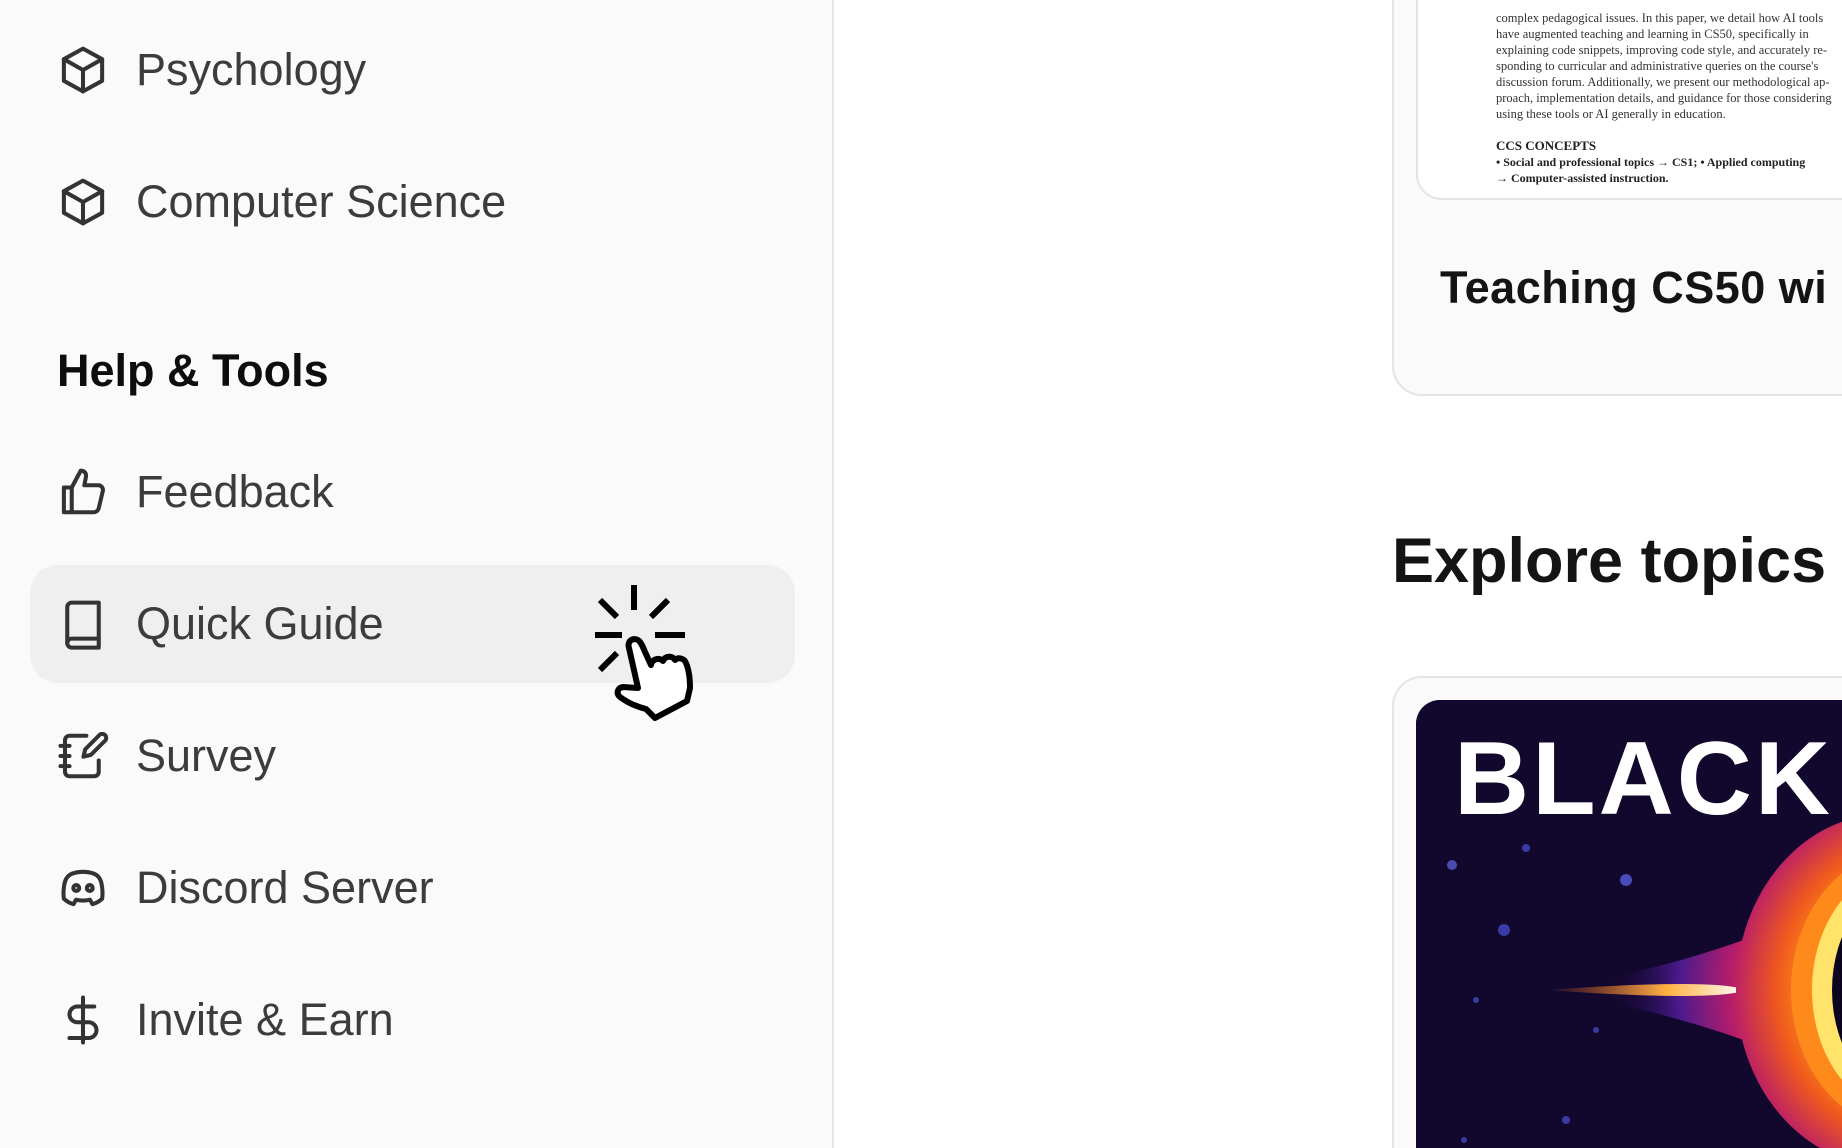 The image size is (1842, 1148). What do you see at coordinates (1546, 145) in the screenshot?
I see `ccs-heading: CCS CONCEPTS` at bounding box center [1546, 145].